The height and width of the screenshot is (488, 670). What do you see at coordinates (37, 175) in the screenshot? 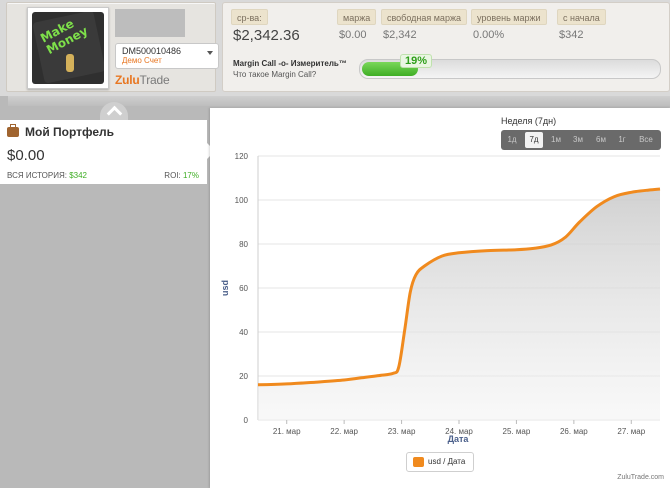
I see `portfolio-history-label: ВСЯ ИСТОРИЯ:` at bounding box center [37, 175].